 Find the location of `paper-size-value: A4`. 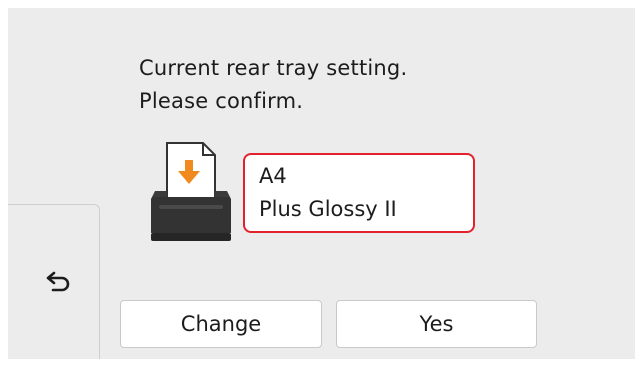

paper-size-value: A4 is located at coordinates (273, 176).